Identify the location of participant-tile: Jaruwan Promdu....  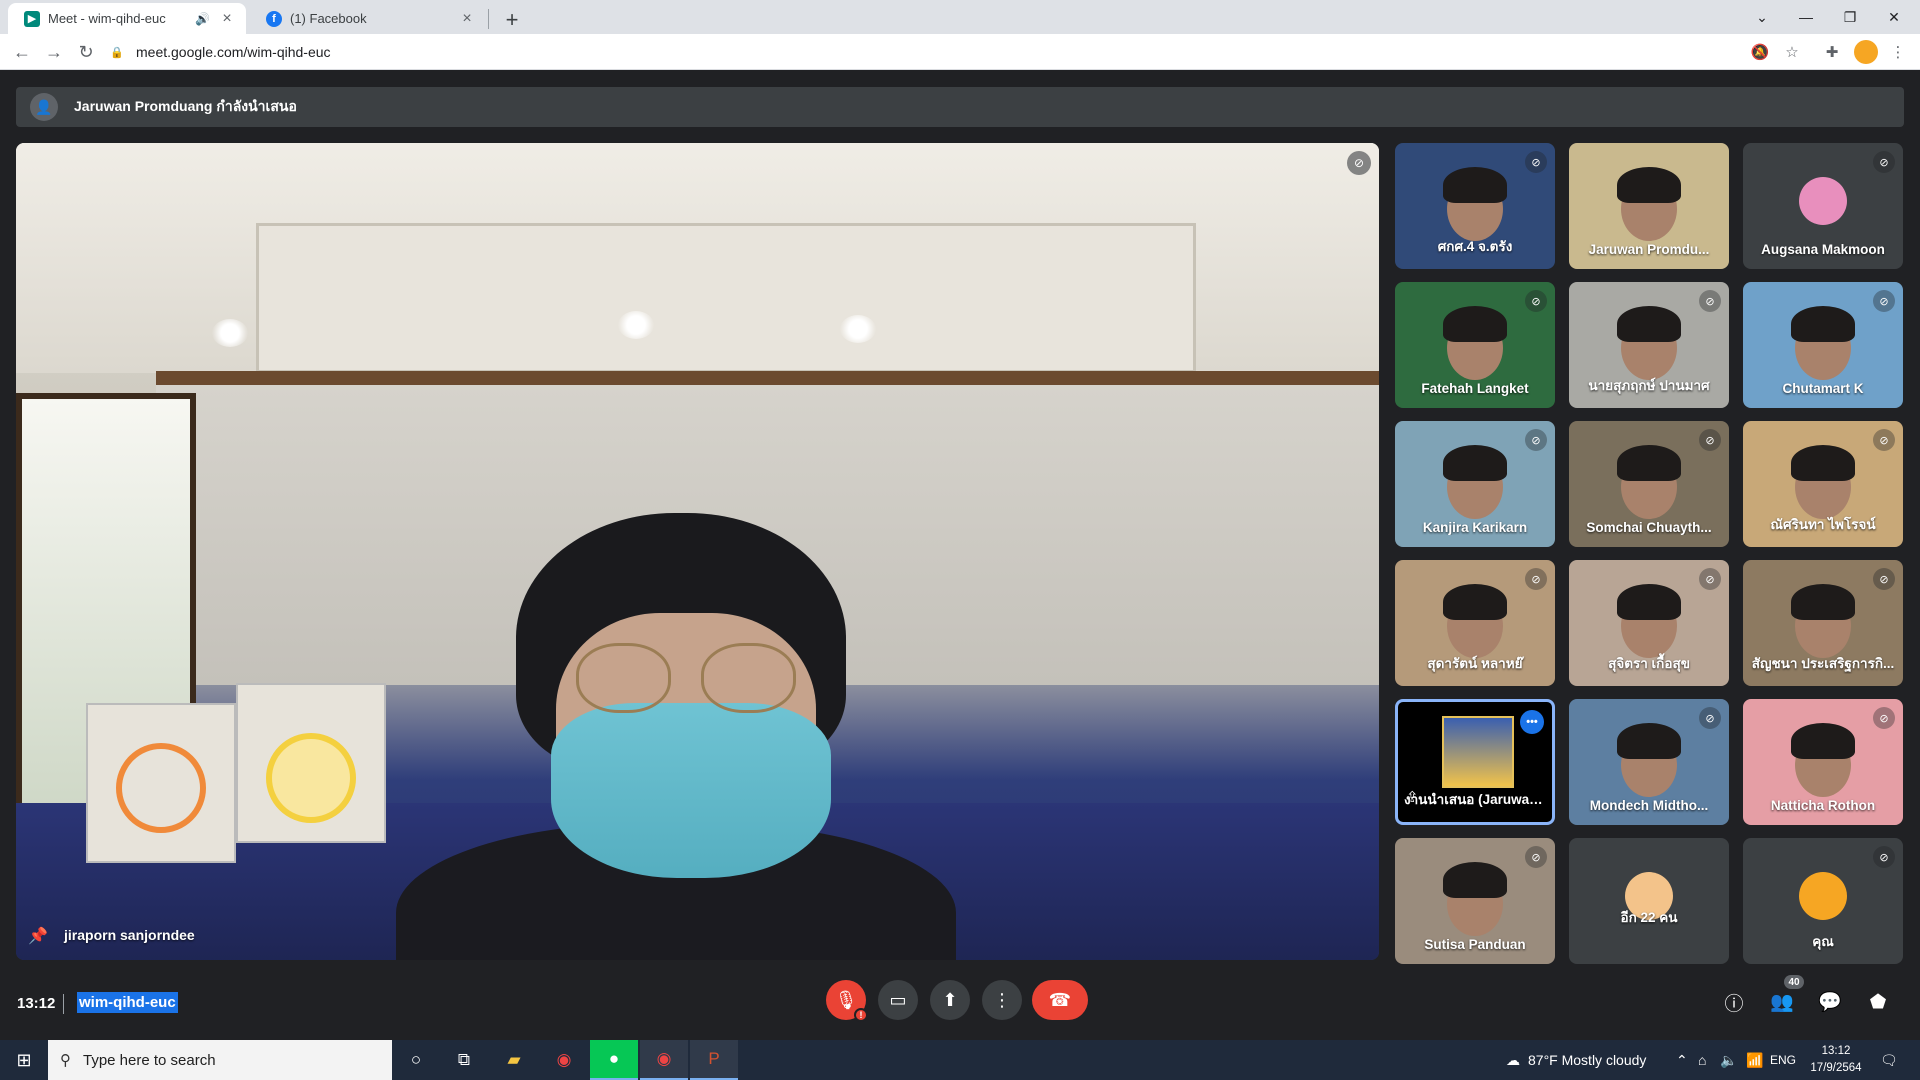
(1649, 206).